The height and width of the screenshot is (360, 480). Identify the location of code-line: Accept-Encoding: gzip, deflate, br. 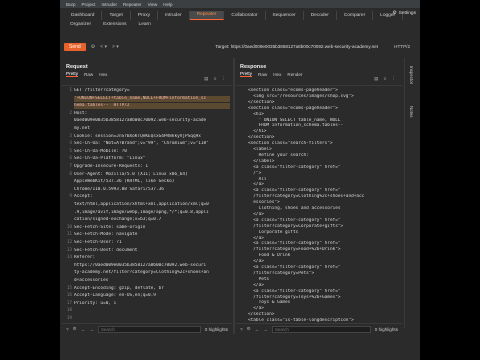
(152, 289).